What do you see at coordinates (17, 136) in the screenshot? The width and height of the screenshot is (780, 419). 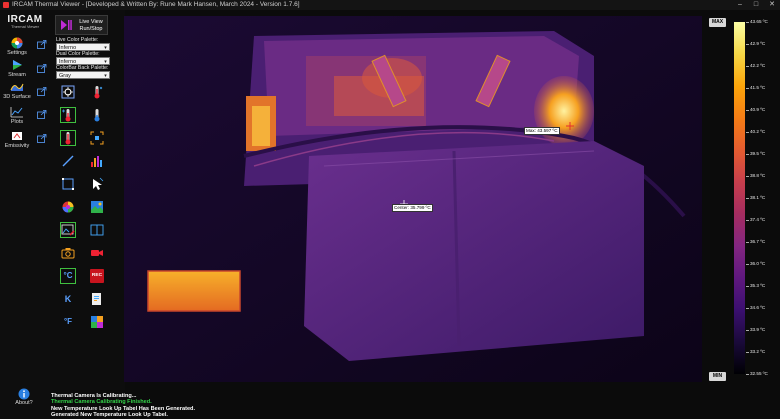 I see `emissivity-icon` at bounding box center [17, 136].